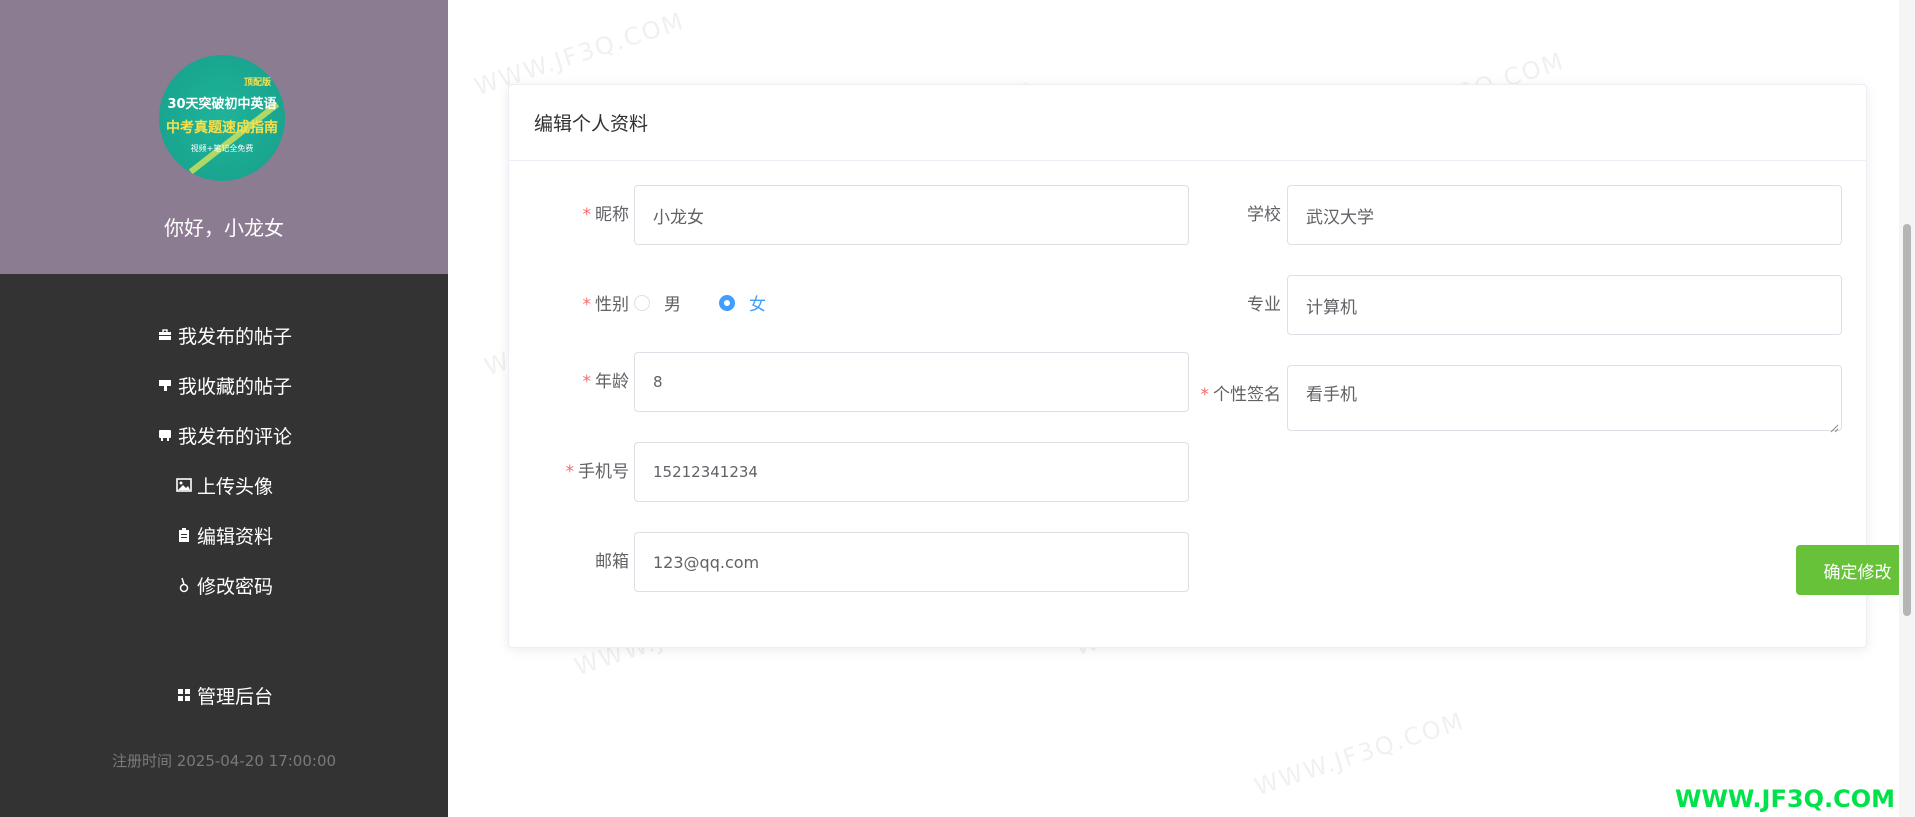  Describe the element at coordinates (1264, 305) in the screenshot. I see `major-label: 专业` at that location.